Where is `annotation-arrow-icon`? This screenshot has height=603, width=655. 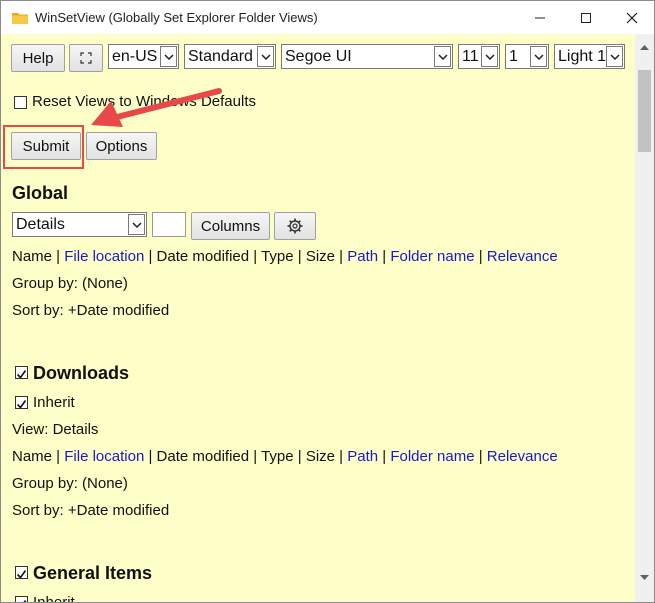 annotation-arrow-icon is located at coordinates (156, 107).